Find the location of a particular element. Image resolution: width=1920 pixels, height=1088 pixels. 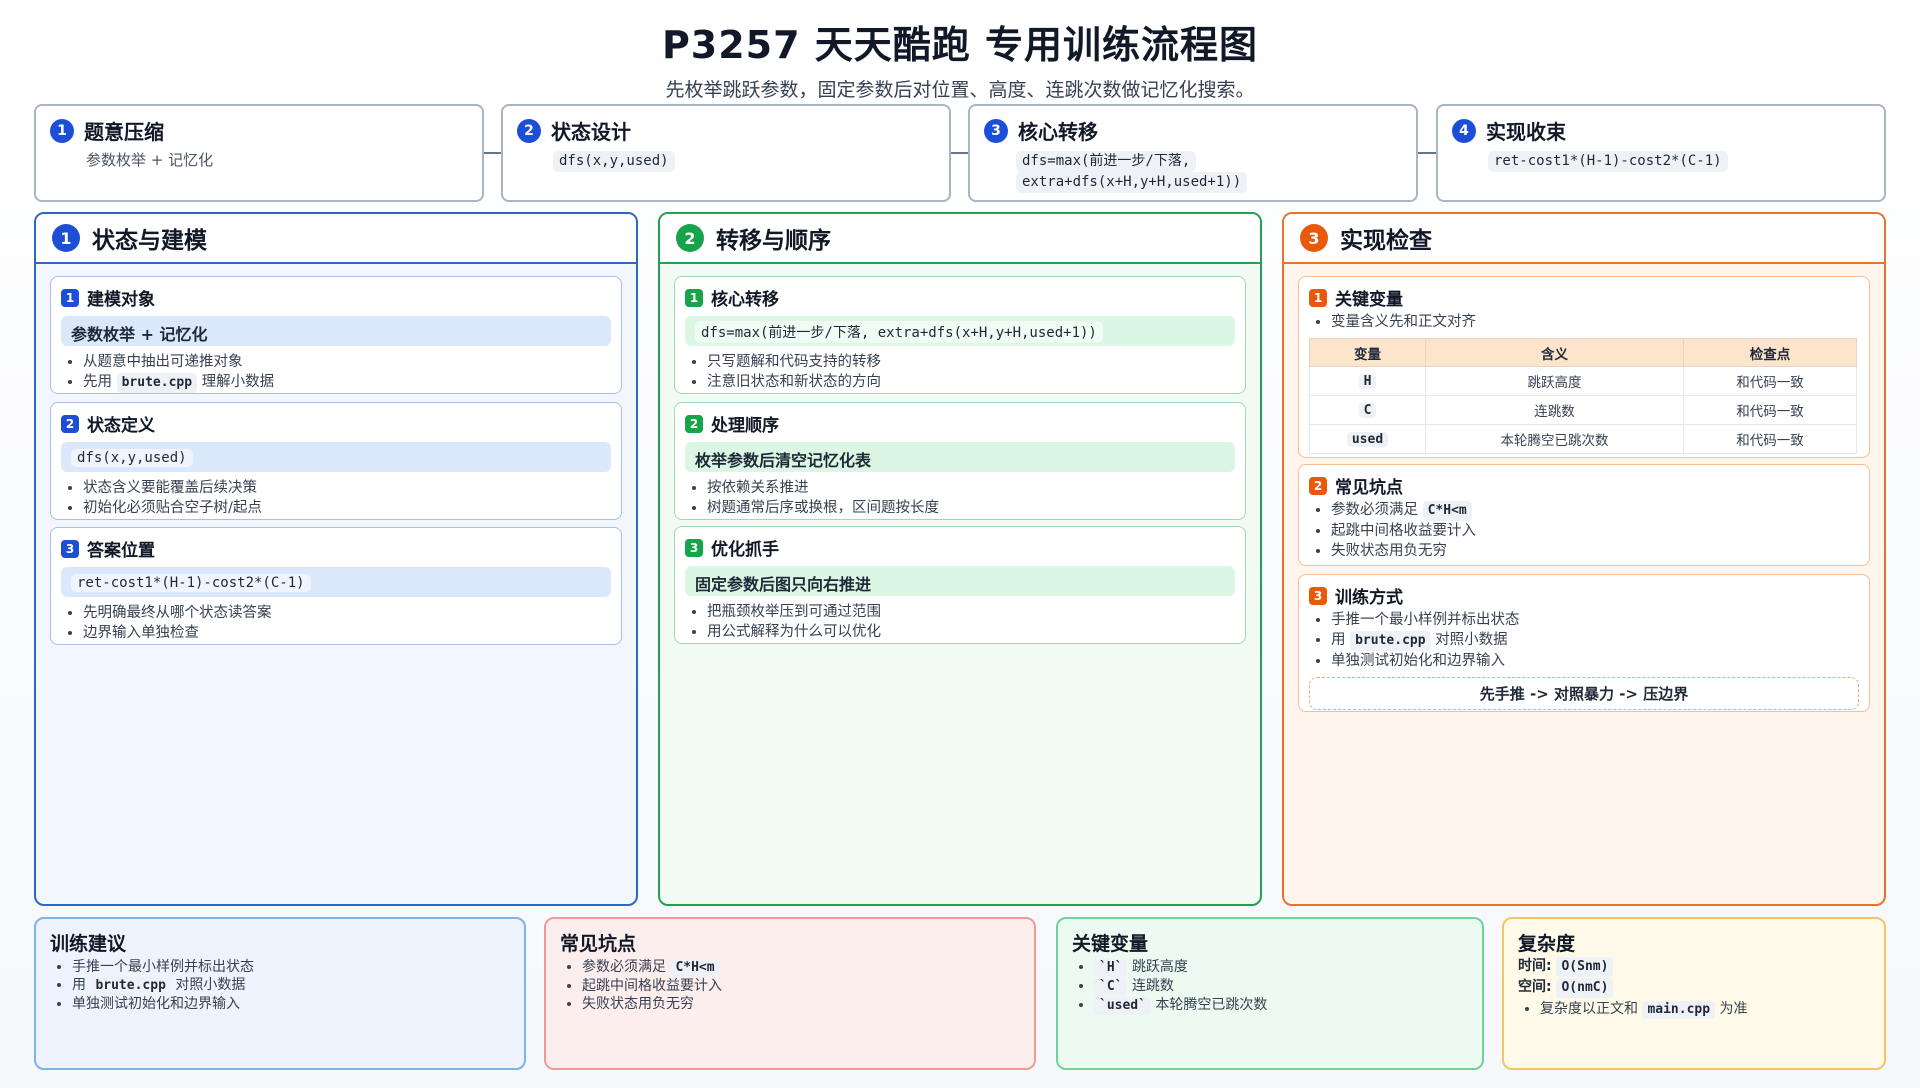

inline-code: main.cpp is located at coordinates (1679, 1010).